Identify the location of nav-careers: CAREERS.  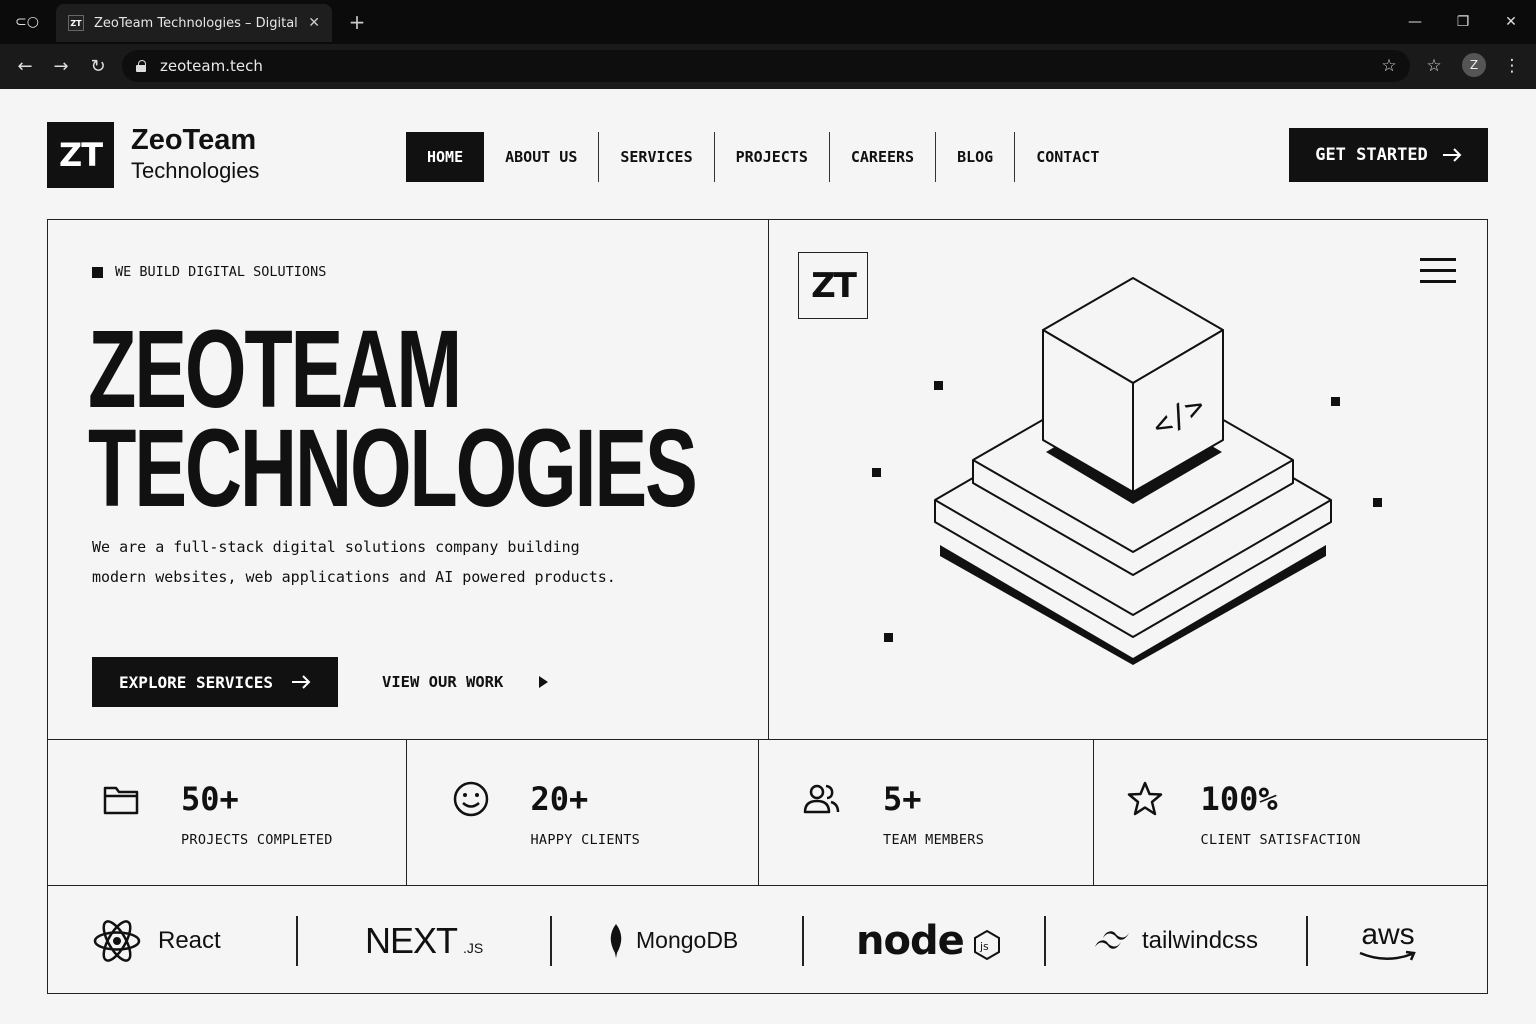
(883, 157).